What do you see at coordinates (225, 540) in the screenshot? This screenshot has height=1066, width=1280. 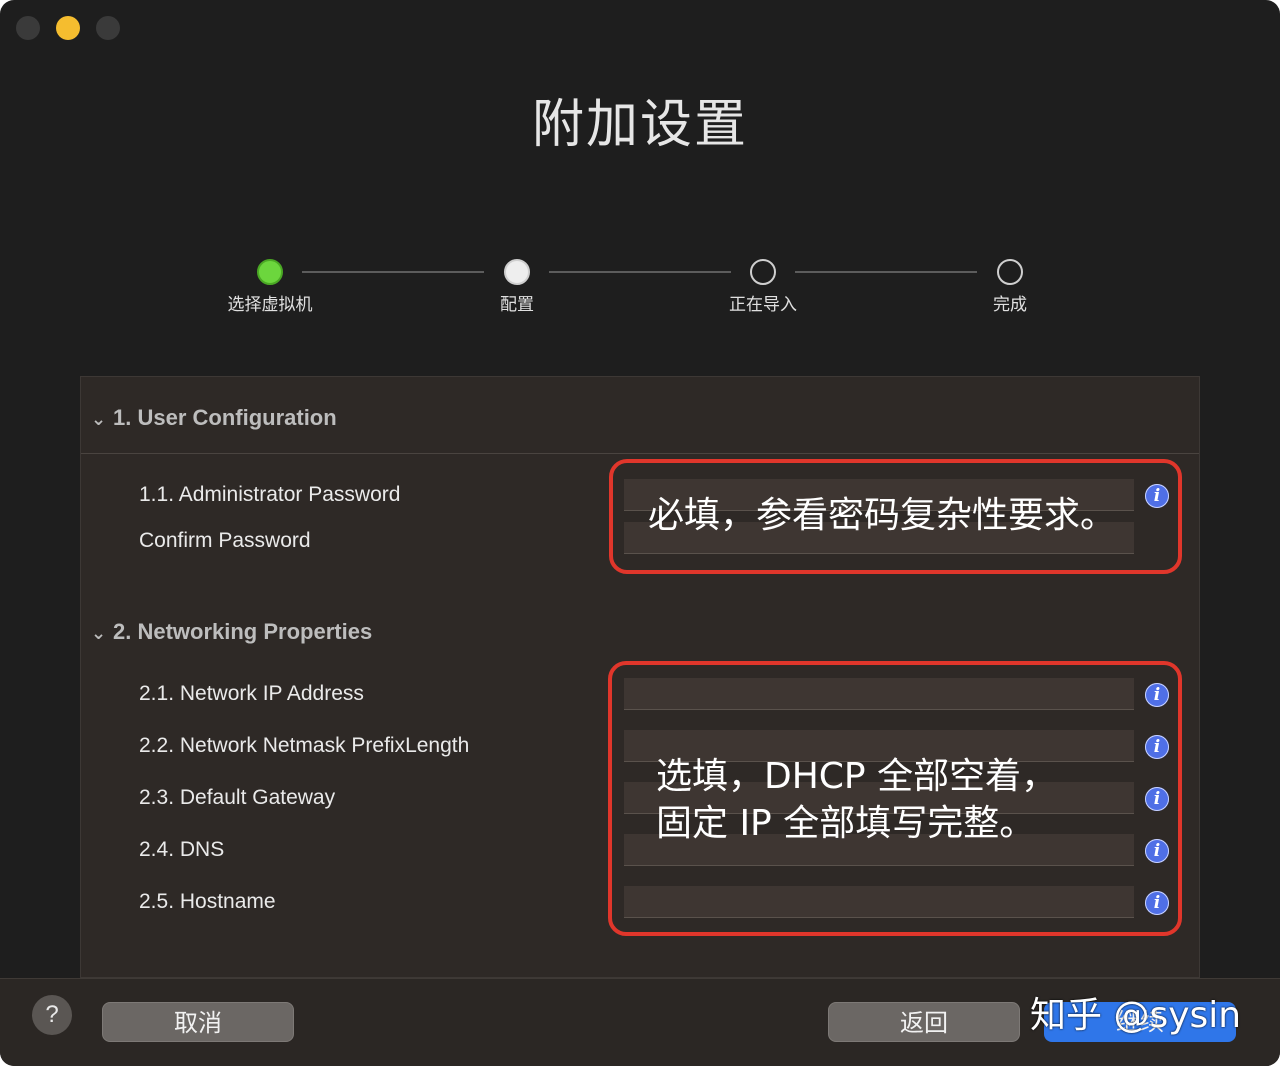 I see `field-label-confirm-password: Confirm Password` at bounding box center [225, 540].